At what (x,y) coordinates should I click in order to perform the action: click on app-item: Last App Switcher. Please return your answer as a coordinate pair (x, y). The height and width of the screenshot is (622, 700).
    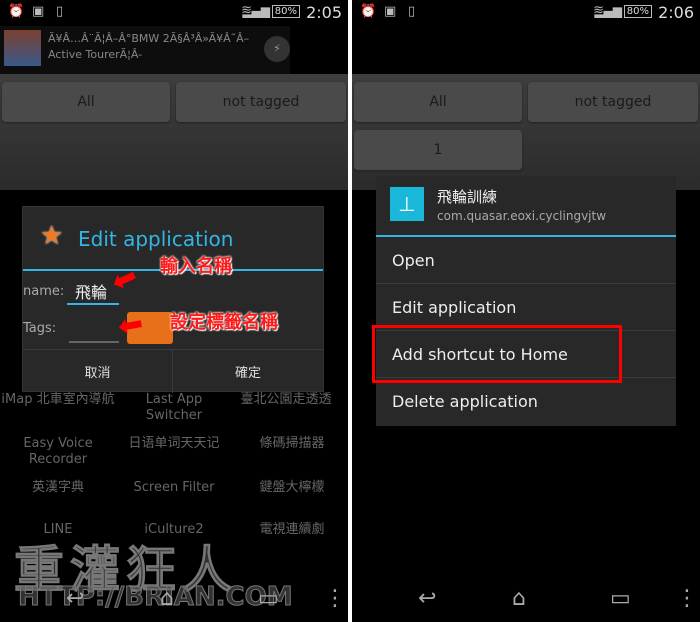
    Looking at the image, I should click on (174, 408).